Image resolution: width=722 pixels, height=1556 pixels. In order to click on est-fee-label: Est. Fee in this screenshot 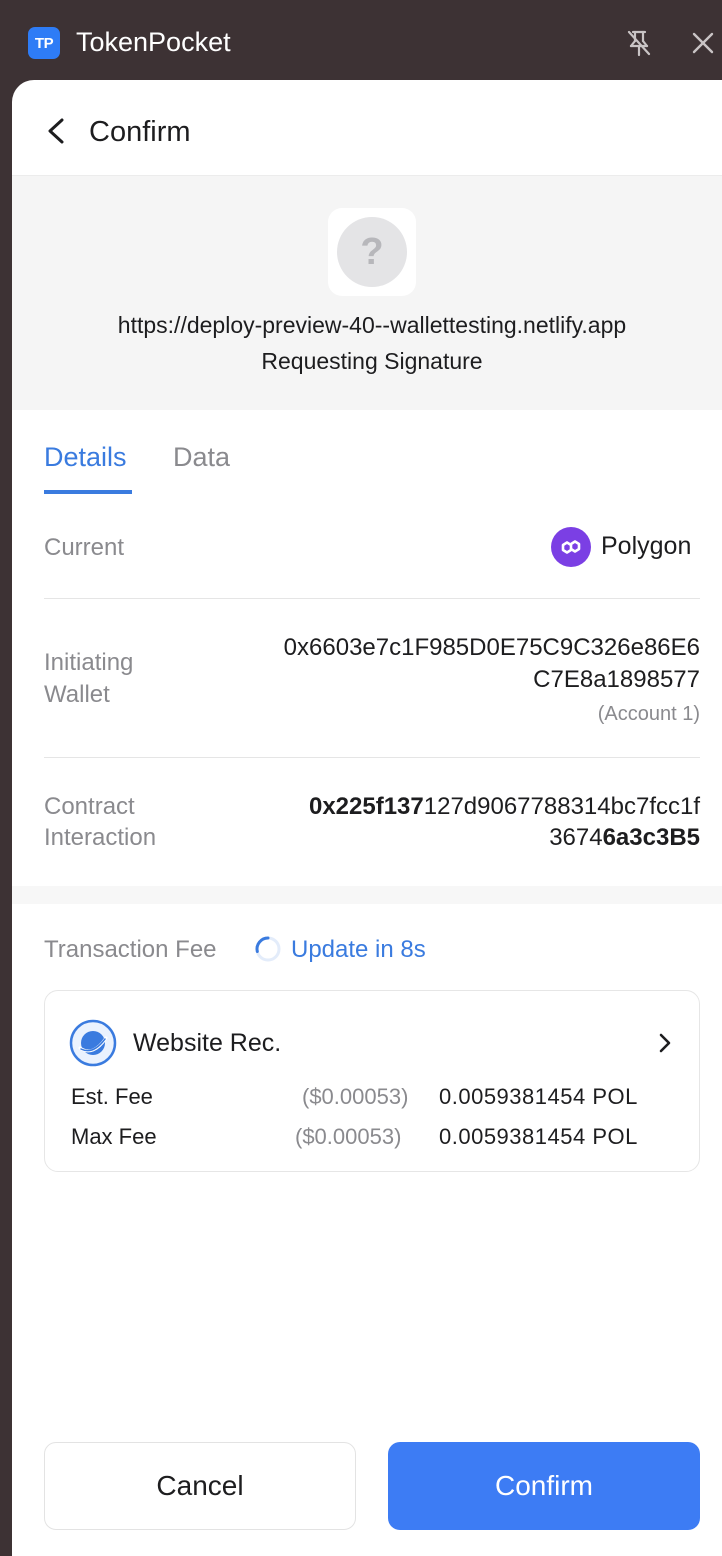, I will do `click(112, 1096)`.